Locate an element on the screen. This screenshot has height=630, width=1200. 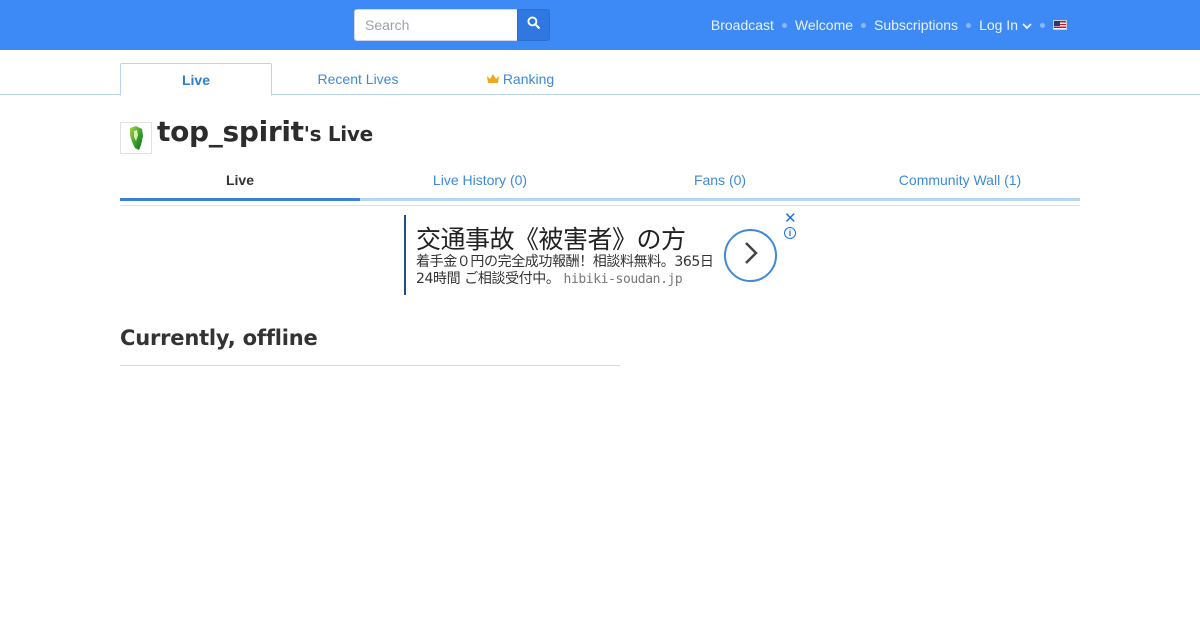
tab-live: Live is located at coordinates (196, 79).